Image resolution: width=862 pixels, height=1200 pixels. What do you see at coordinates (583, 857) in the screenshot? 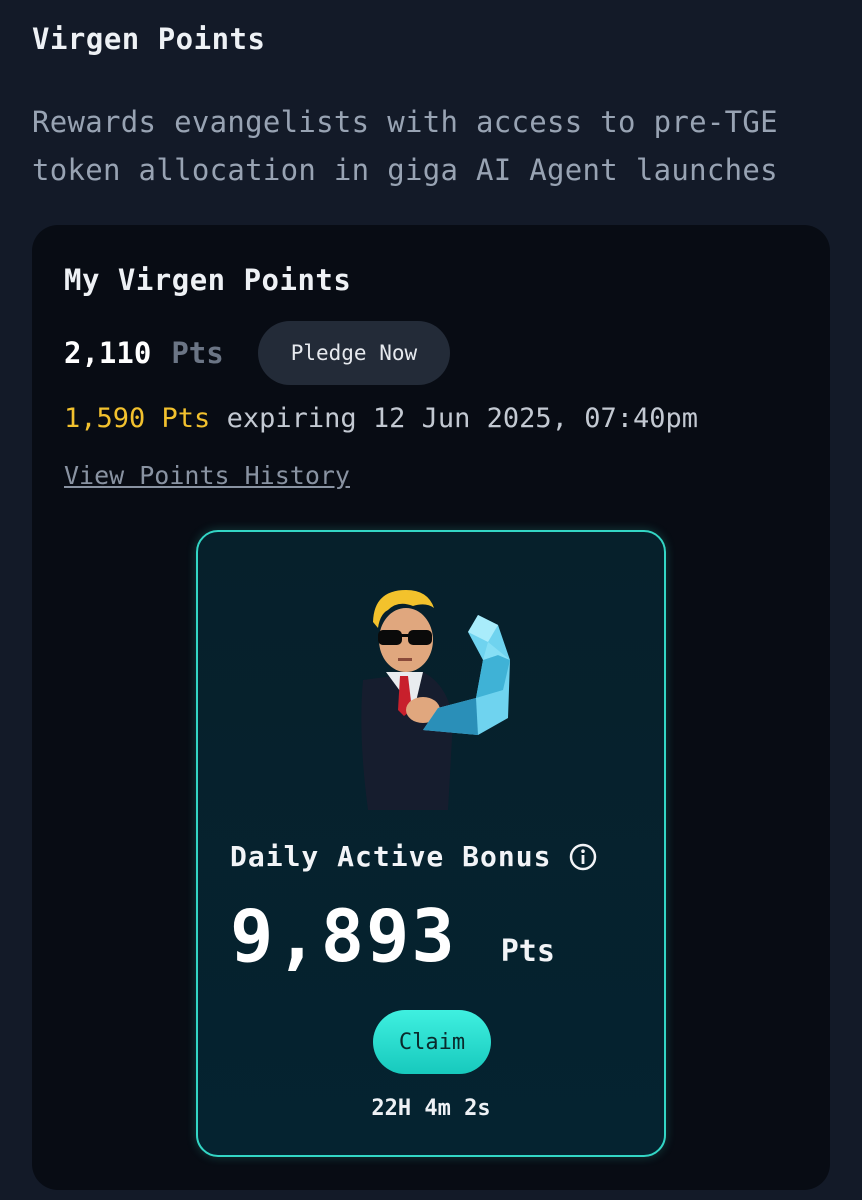
I see `info-icon` at bounding box center [583, 857].